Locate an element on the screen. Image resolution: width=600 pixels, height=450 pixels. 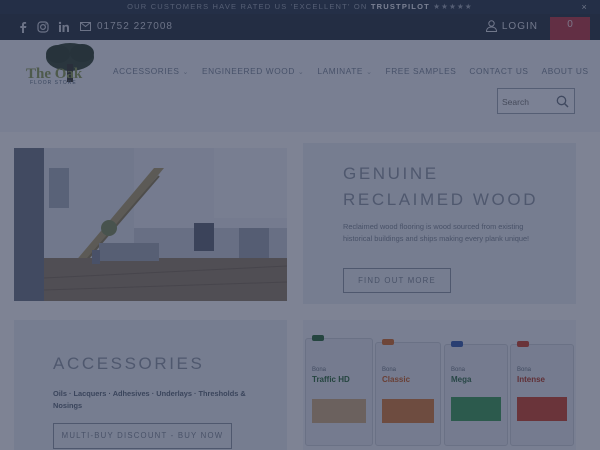
tin-name: Classic is located at coordinates (396, 379).